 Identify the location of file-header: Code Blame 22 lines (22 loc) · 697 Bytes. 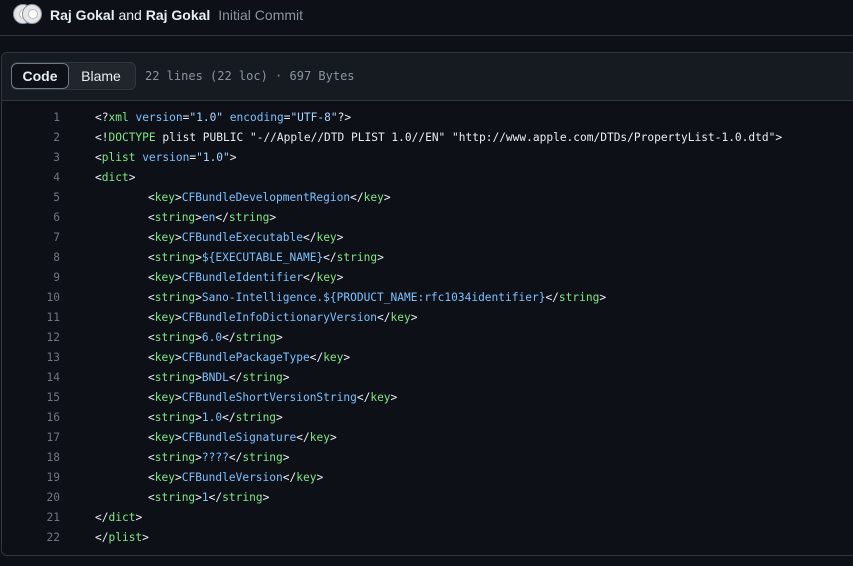
(427, 77).